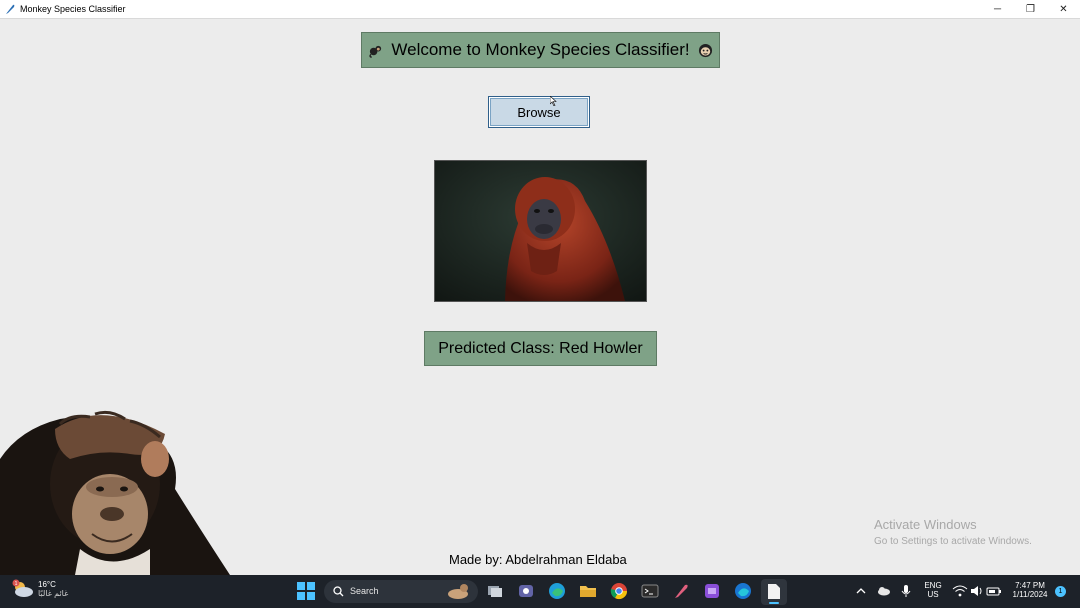 This screenshot has height=608, width=1080. Describe the element at coordinates (553, 101) in the screenshot. I see `mouse-cursor-icon` at that location.